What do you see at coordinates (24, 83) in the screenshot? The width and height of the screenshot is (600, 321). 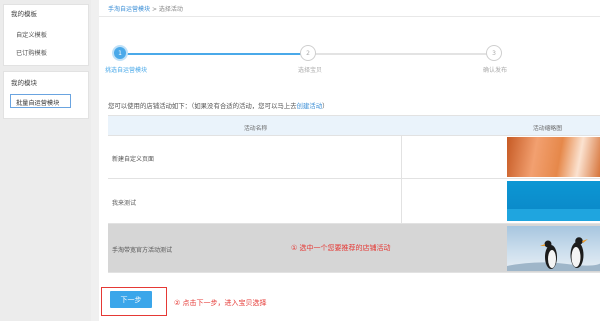 I see `sidebar-section-title: 我的模块` at bounding box center [24, 83].